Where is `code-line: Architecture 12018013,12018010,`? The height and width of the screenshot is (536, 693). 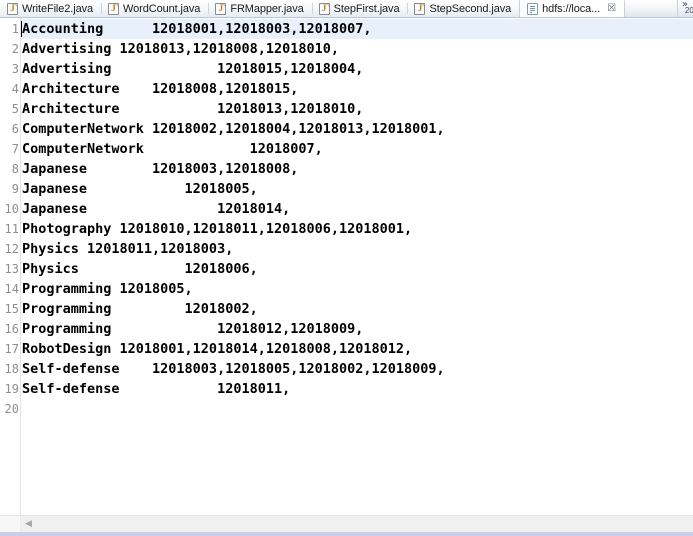
code-line: Architecture 12018013,12018010, is located at coordinates (357, 109).